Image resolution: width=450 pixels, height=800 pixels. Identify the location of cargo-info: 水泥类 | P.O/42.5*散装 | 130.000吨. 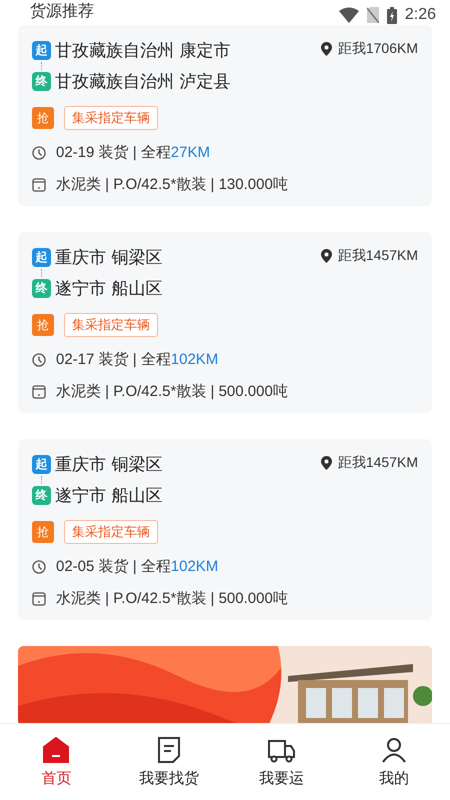
(172, 184).